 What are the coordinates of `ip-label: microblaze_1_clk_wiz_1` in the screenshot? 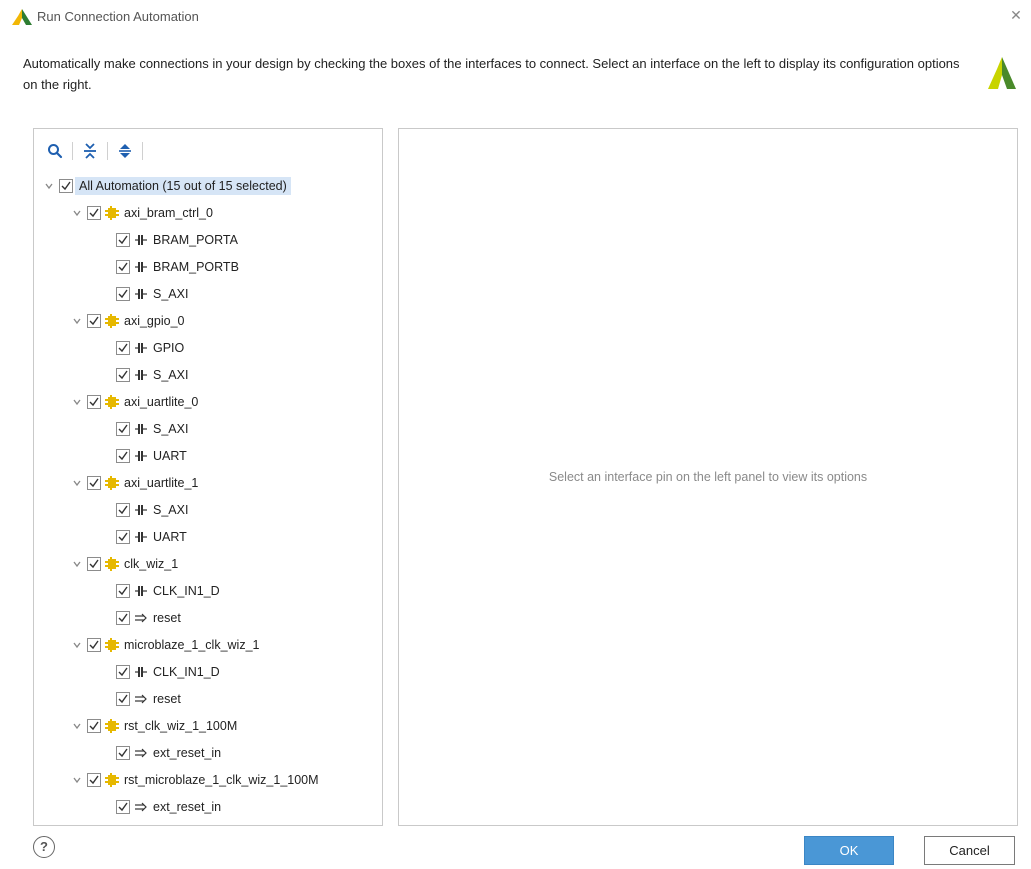 It's located at (192, 644).